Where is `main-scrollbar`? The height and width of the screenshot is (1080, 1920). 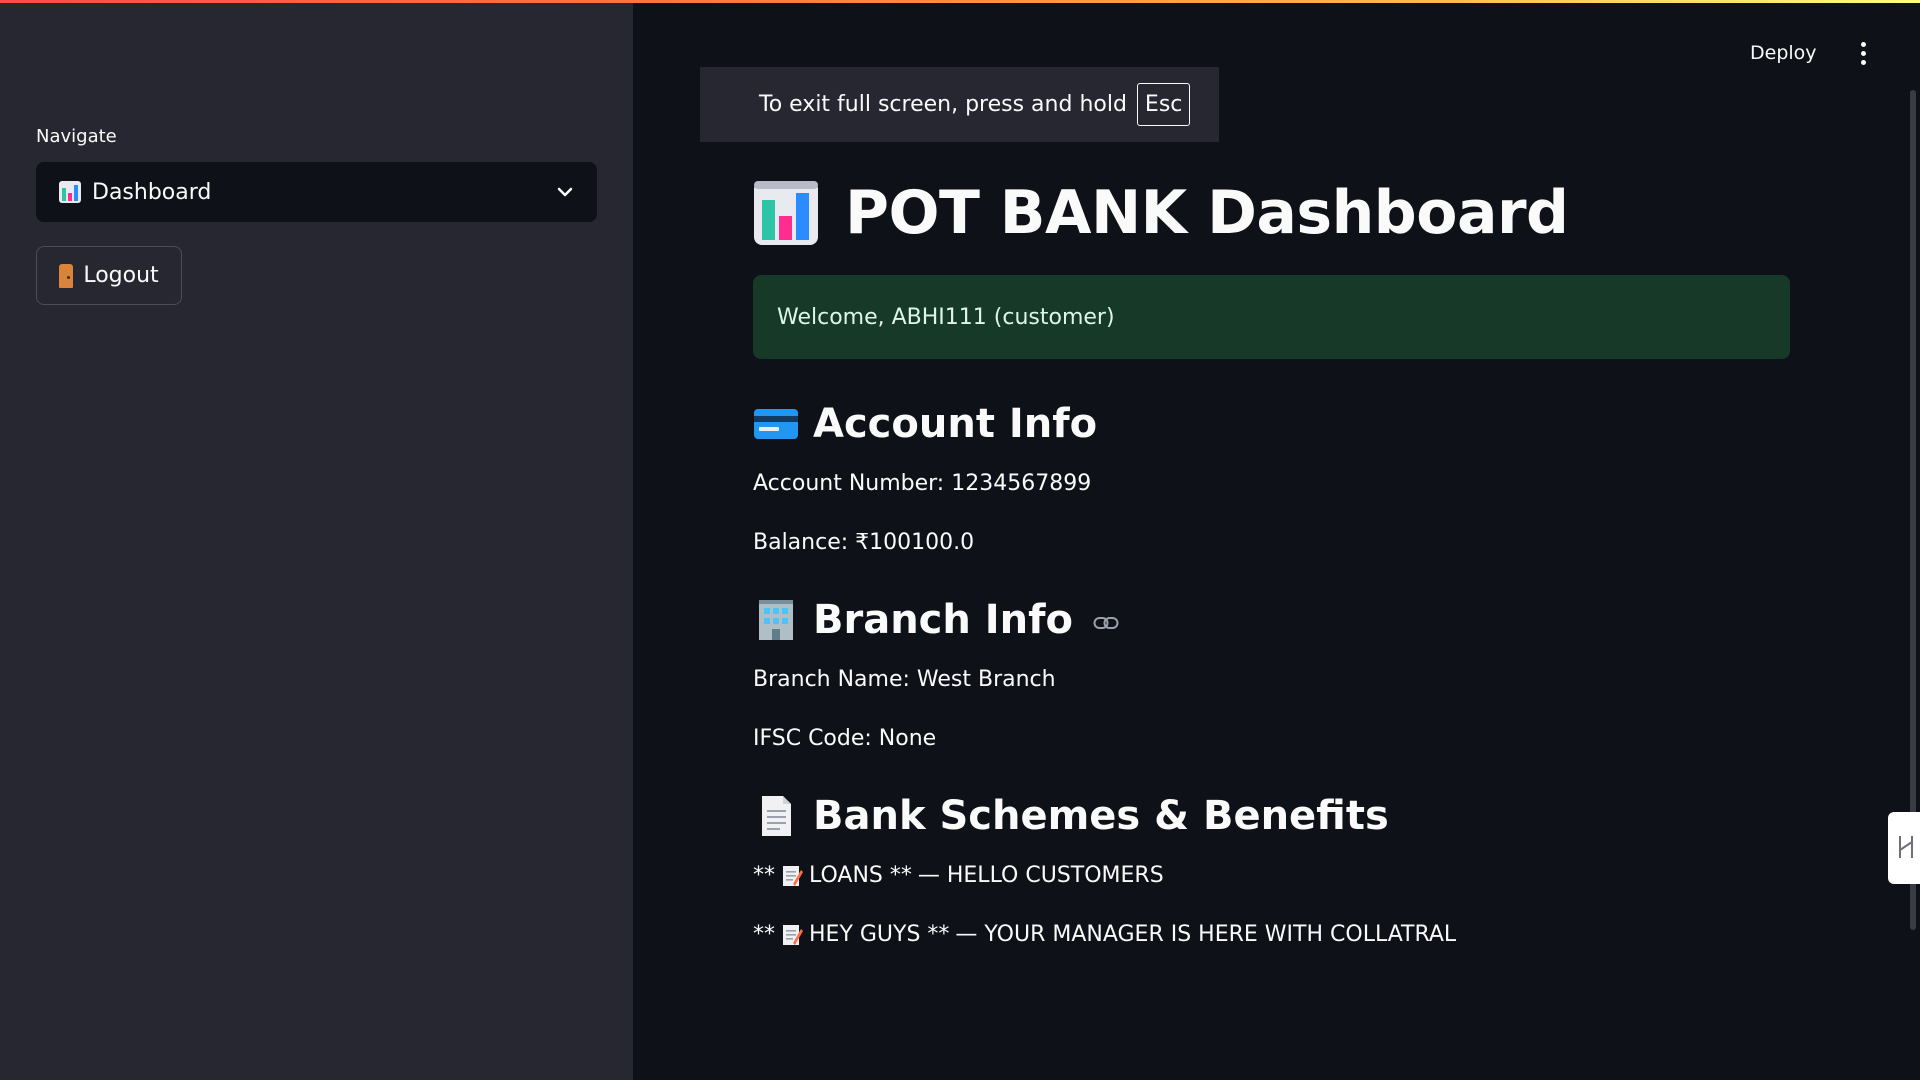 main-scrollbar is located at coordinates (1913, 510).